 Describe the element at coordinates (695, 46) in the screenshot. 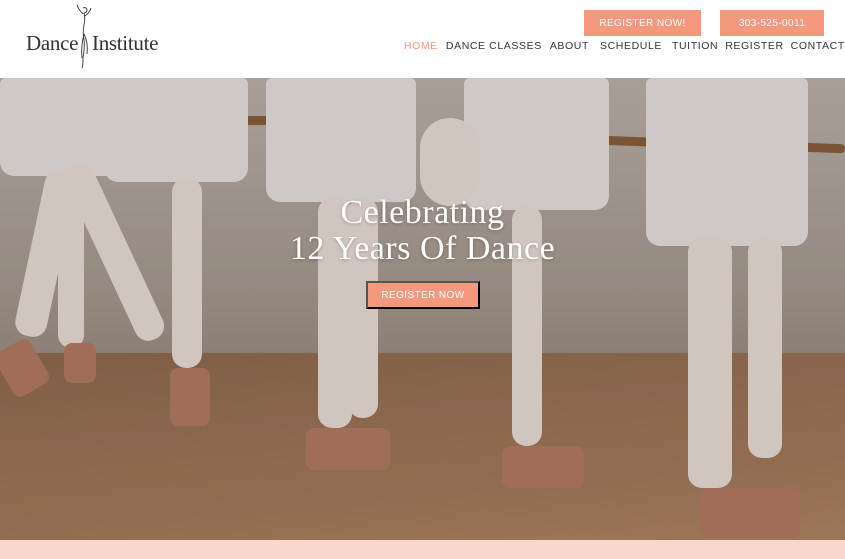

I see `nav-tuition: TUITION` at that location.